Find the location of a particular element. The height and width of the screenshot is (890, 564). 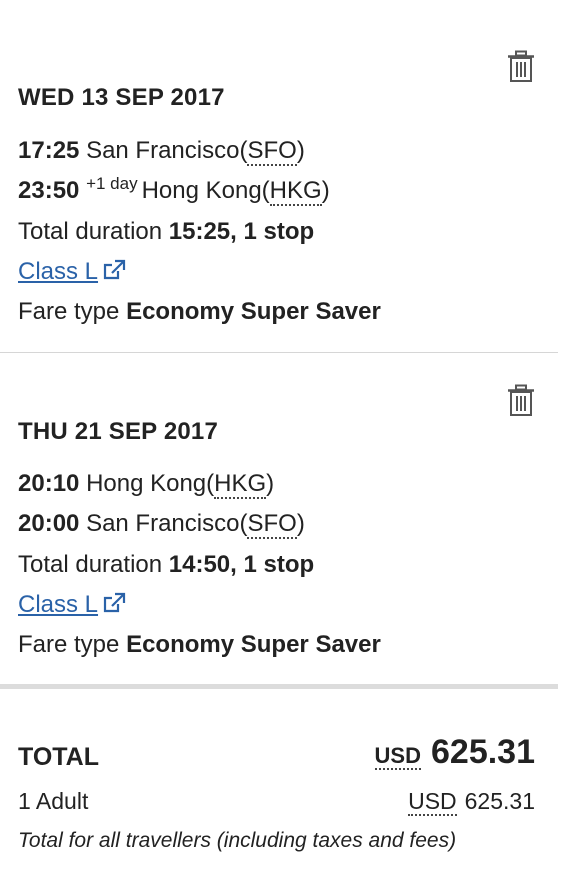

total-label: TOTAL is located at coordinates (59, 757).